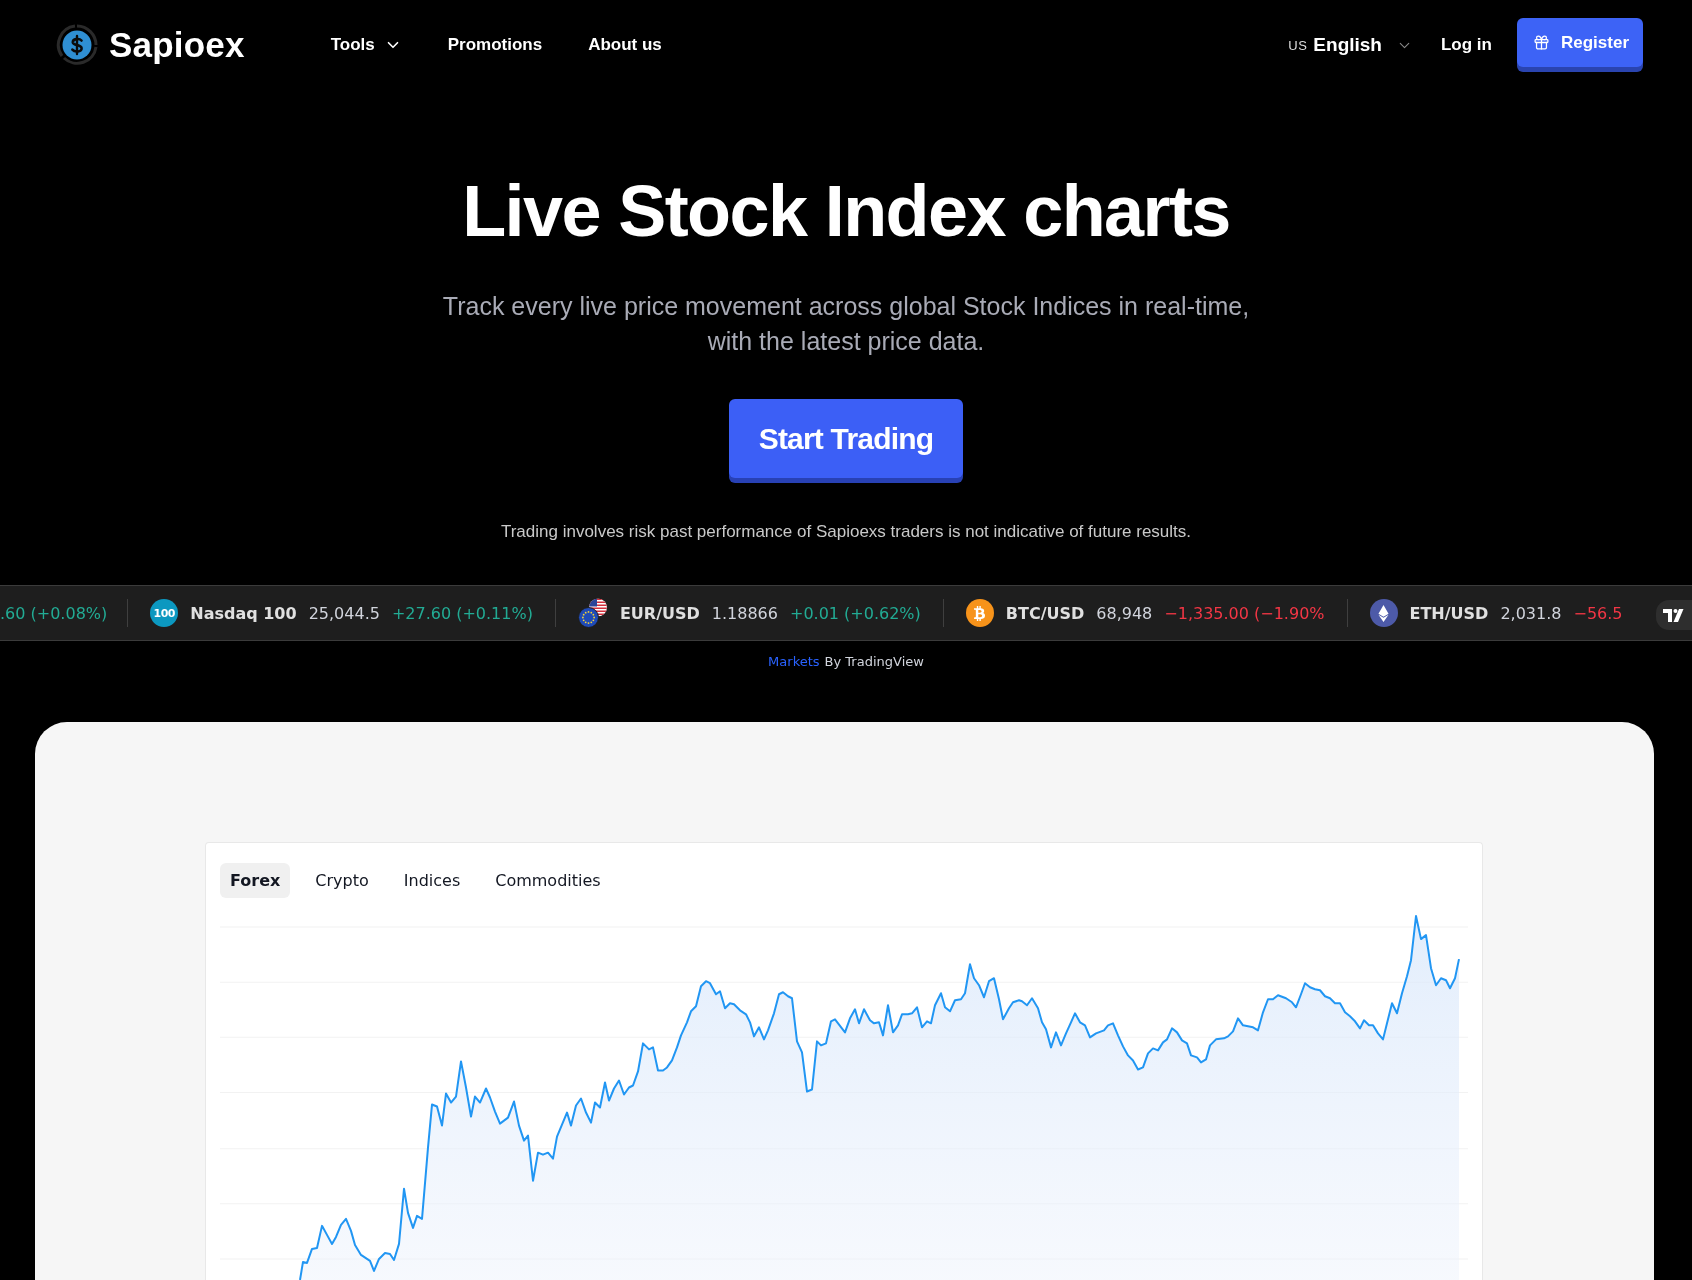 Image resolution: width=1692 pixels, height=1280 pixels. What do you see at coordinates (495, 45) in the screenshot?
I see `nav-link: Promotions` at bounding box center [495, 45].